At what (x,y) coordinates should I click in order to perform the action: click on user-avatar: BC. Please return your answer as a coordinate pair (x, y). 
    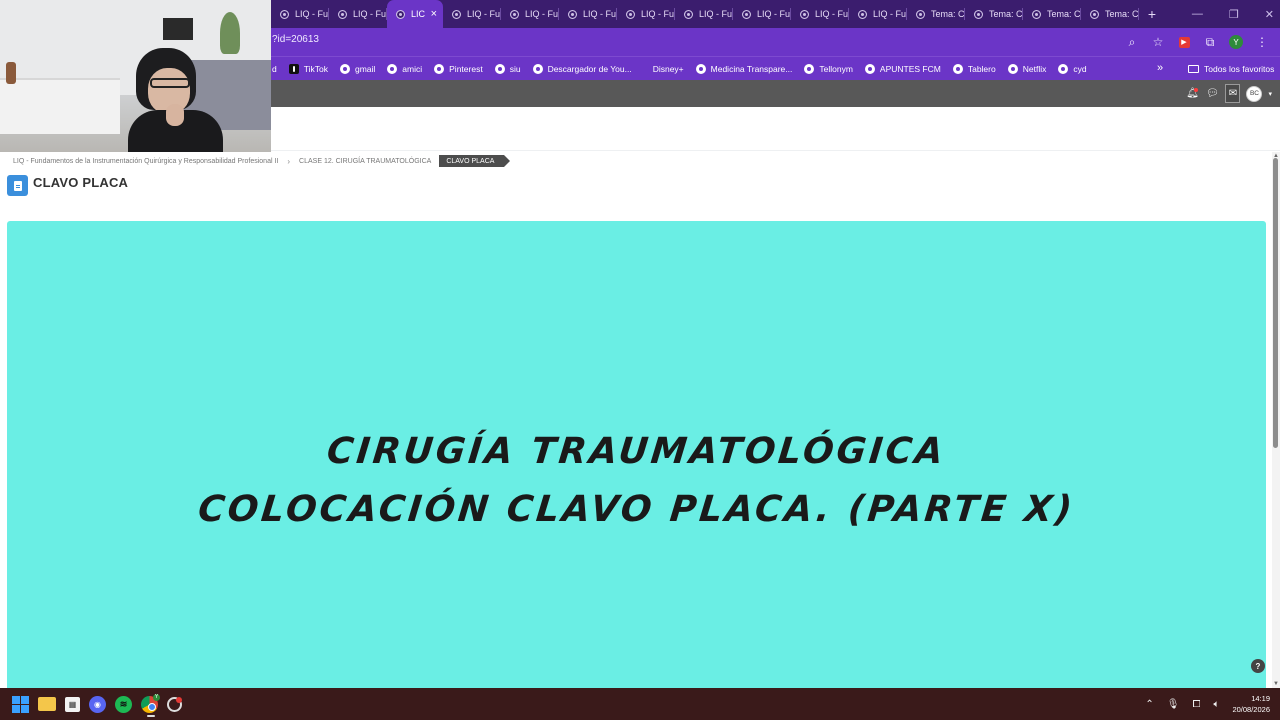
    Looking at the image, I should click on (1254, 93).